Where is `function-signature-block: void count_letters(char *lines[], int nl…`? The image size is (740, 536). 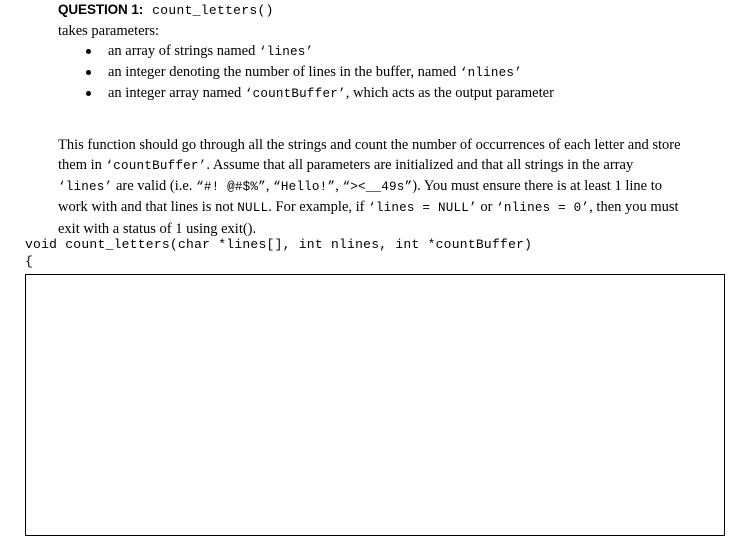
function-signature-block: void count_letters(char *lines[], int nl… is located at coordinates (278, 253).